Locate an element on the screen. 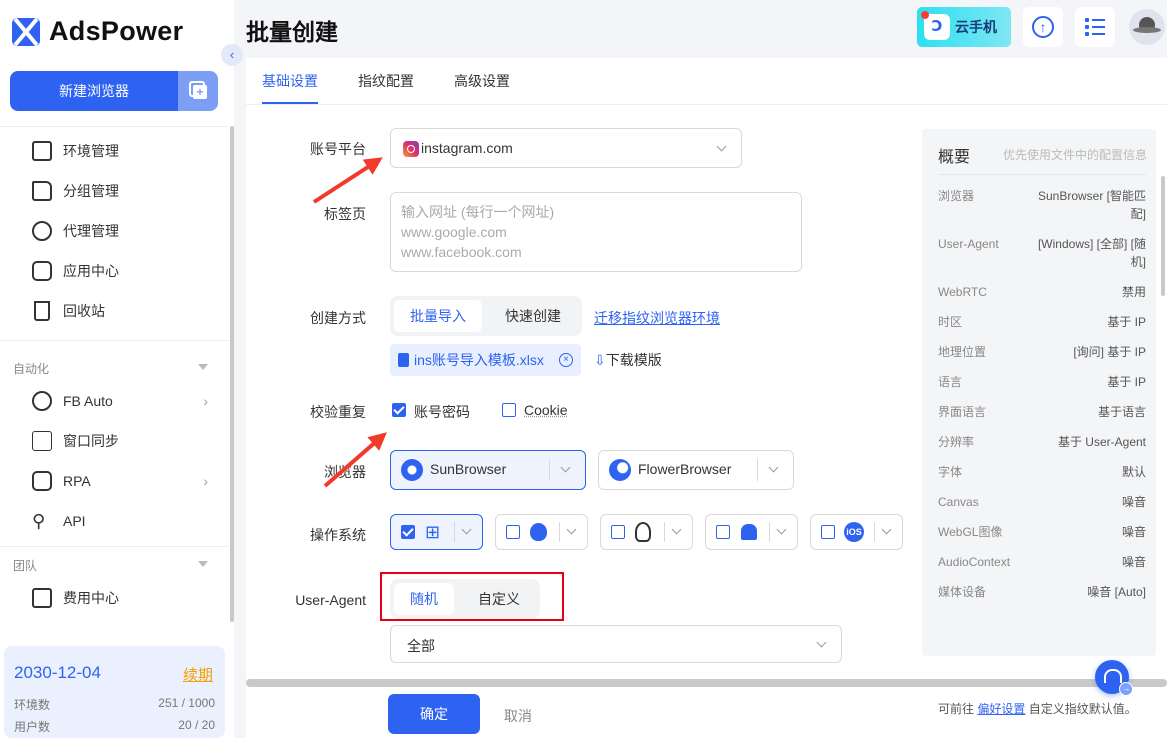  os-android-option is located at coordinates (751, 532).